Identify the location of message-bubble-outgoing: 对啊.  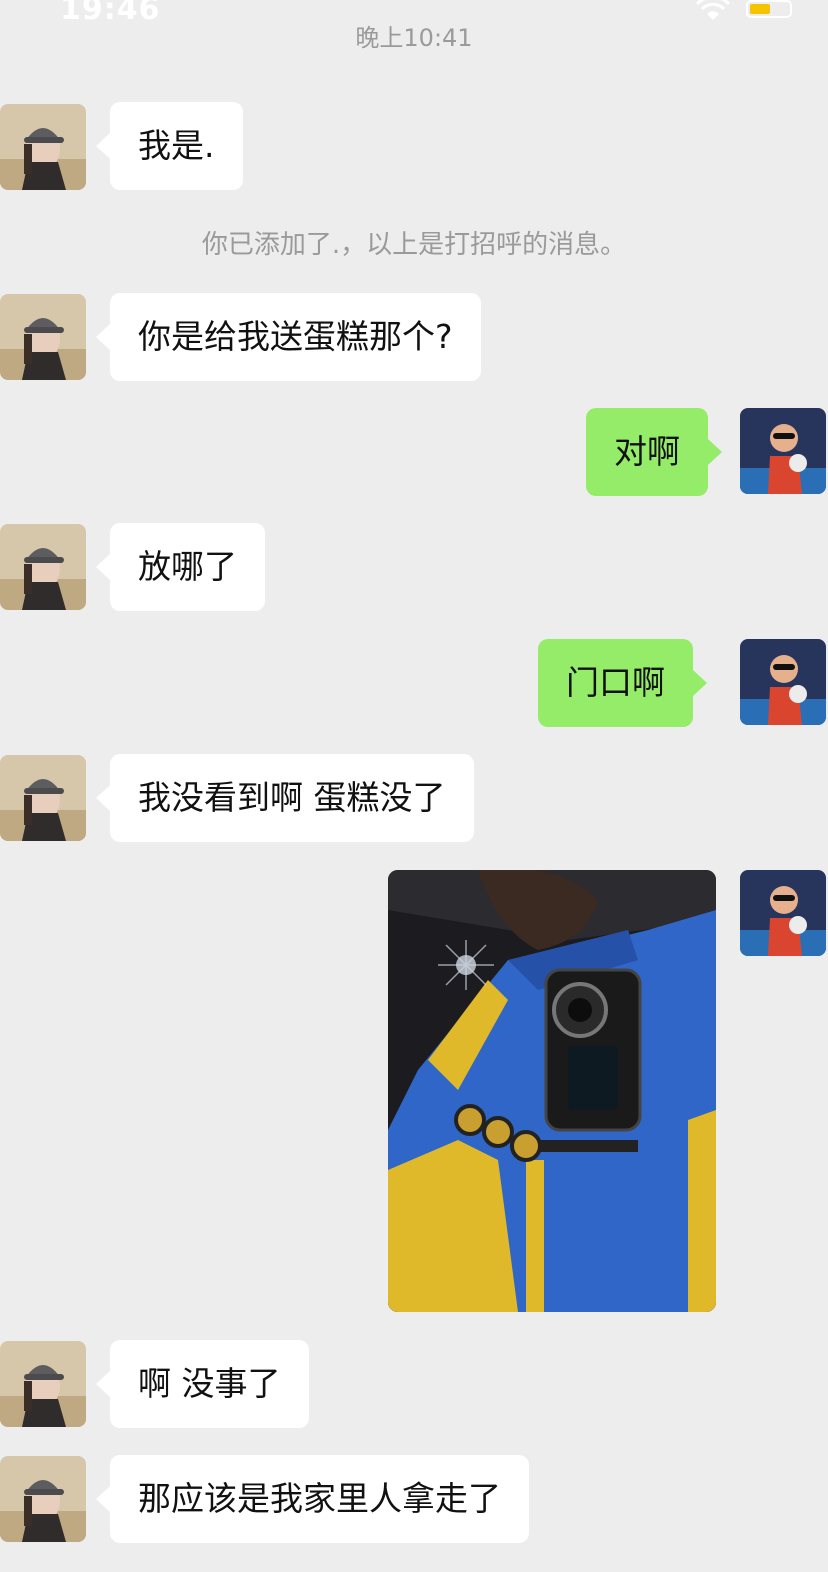
(654, 452).